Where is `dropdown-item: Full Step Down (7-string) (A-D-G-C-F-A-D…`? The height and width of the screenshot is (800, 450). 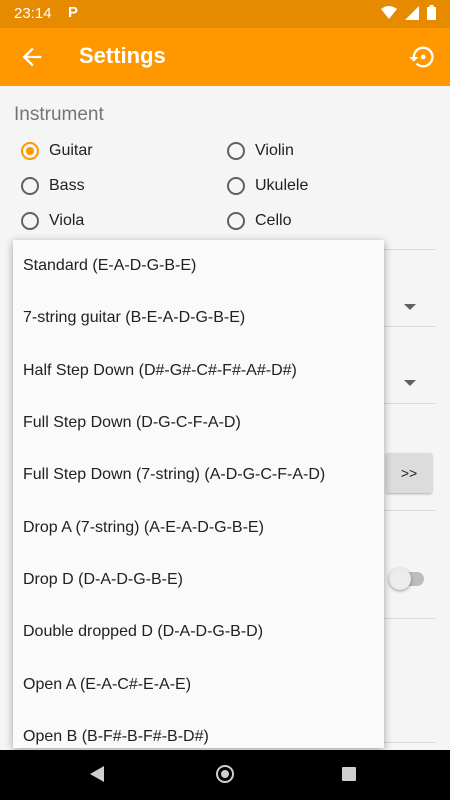 dropdown-item: Full Step Down (7-string) (A-D-G-C-F-A-D… is located at coordinates (198, 475).